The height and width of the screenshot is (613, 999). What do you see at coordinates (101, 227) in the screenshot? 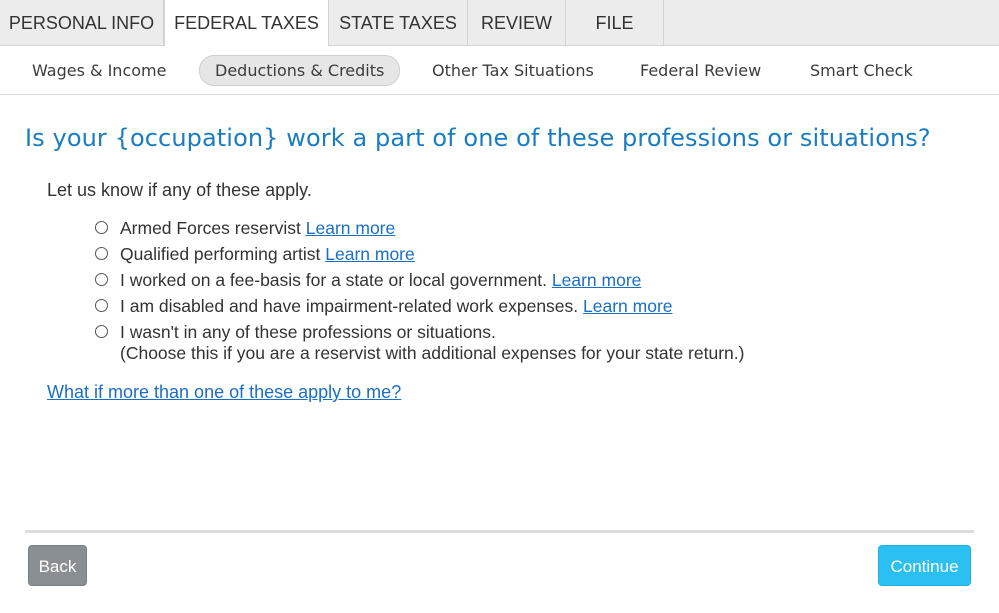
I see `radio-armed-forces-reservist` at bounding box center [101, 227].